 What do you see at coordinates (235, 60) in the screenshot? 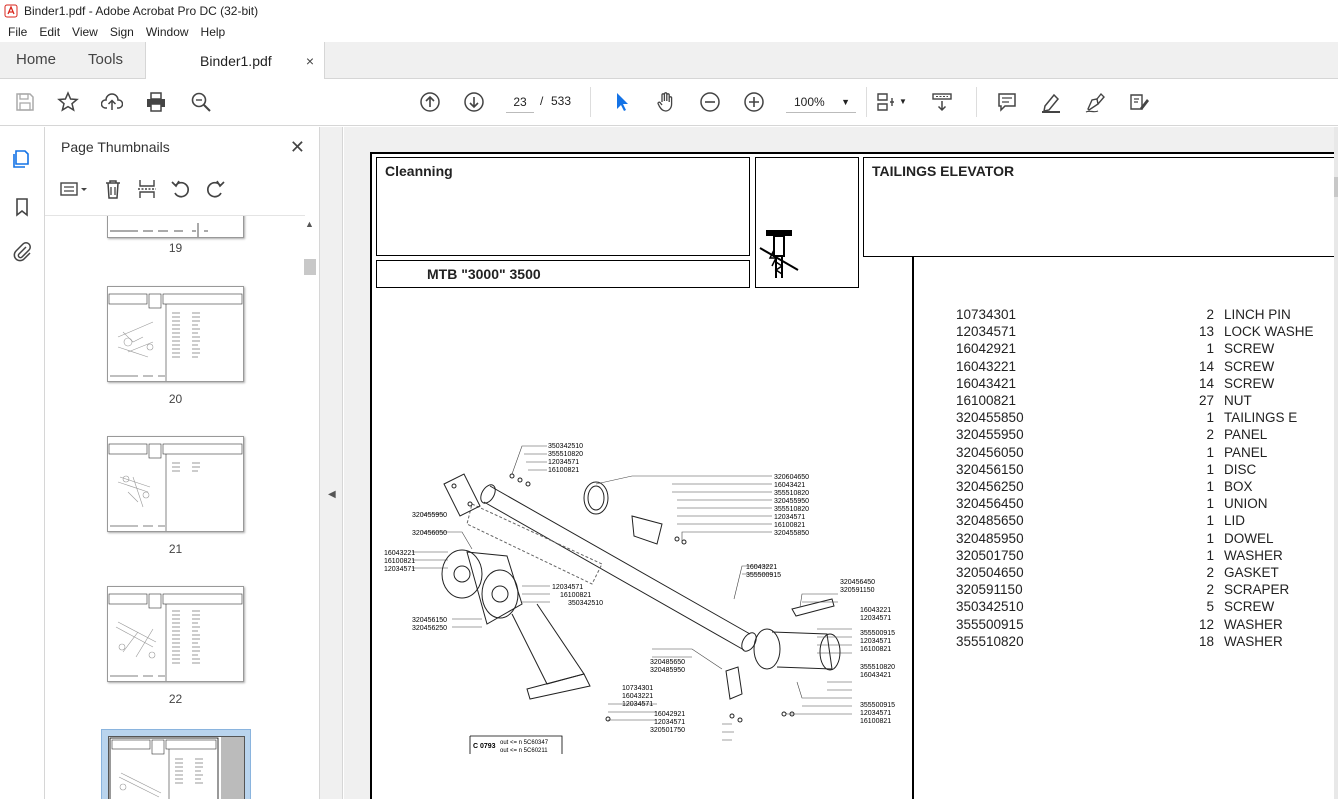
I see `tab-document: Binder1.pdf ×` at bounding box center [235, 60].